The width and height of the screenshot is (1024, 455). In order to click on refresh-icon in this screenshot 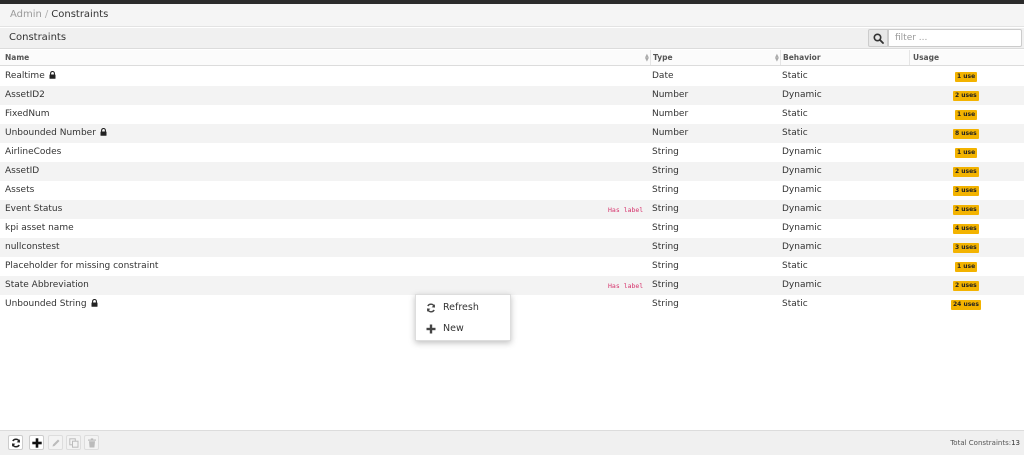, I will do `click(431, 308)`.